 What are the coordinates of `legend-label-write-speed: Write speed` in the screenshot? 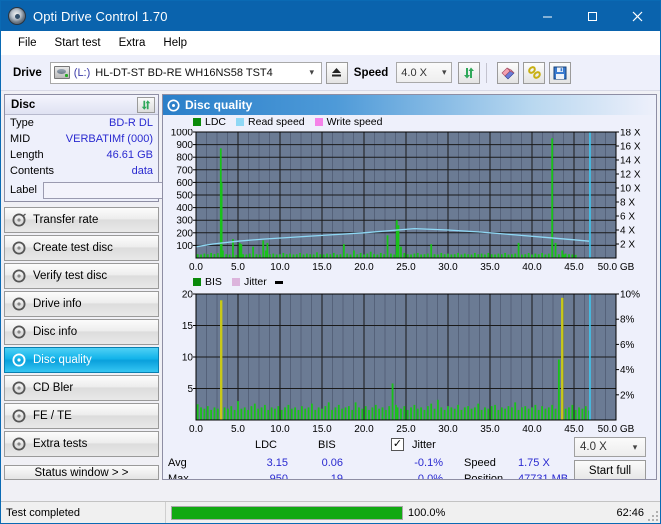 It's located at (354, 122).